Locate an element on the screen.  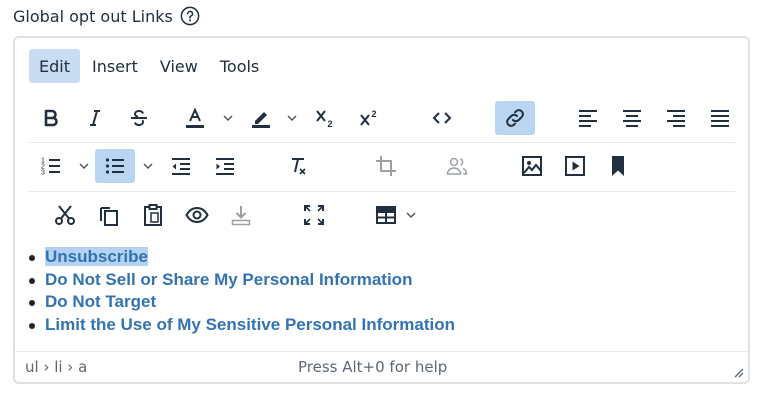
clear-formatting-icon is located at coordinates (299, 166).